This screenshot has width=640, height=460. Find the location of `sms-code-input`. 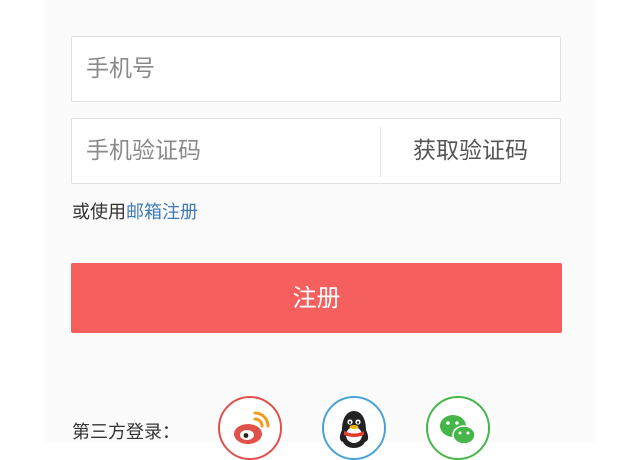

sms-code-input is located at coordinates (226, 151).